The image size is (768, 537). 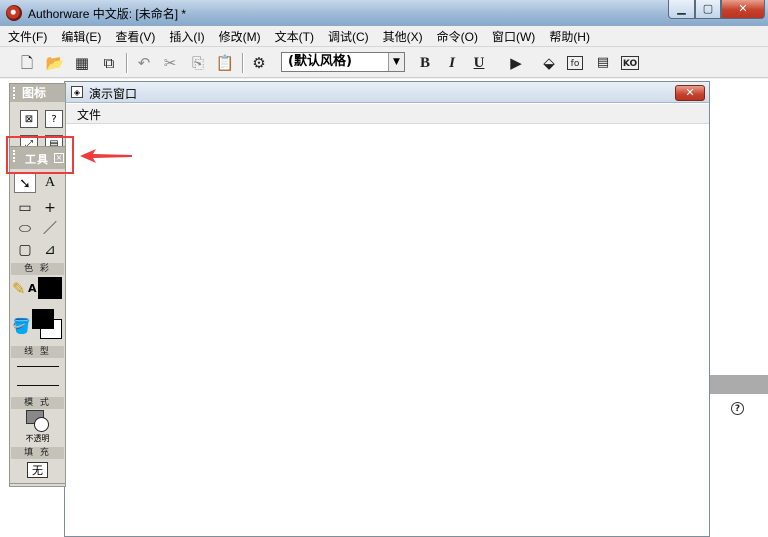 What do you see at coordinates (681, 9) in the screenshot?
I see `minimize-button: ▁` at bounding box center [681, 9].